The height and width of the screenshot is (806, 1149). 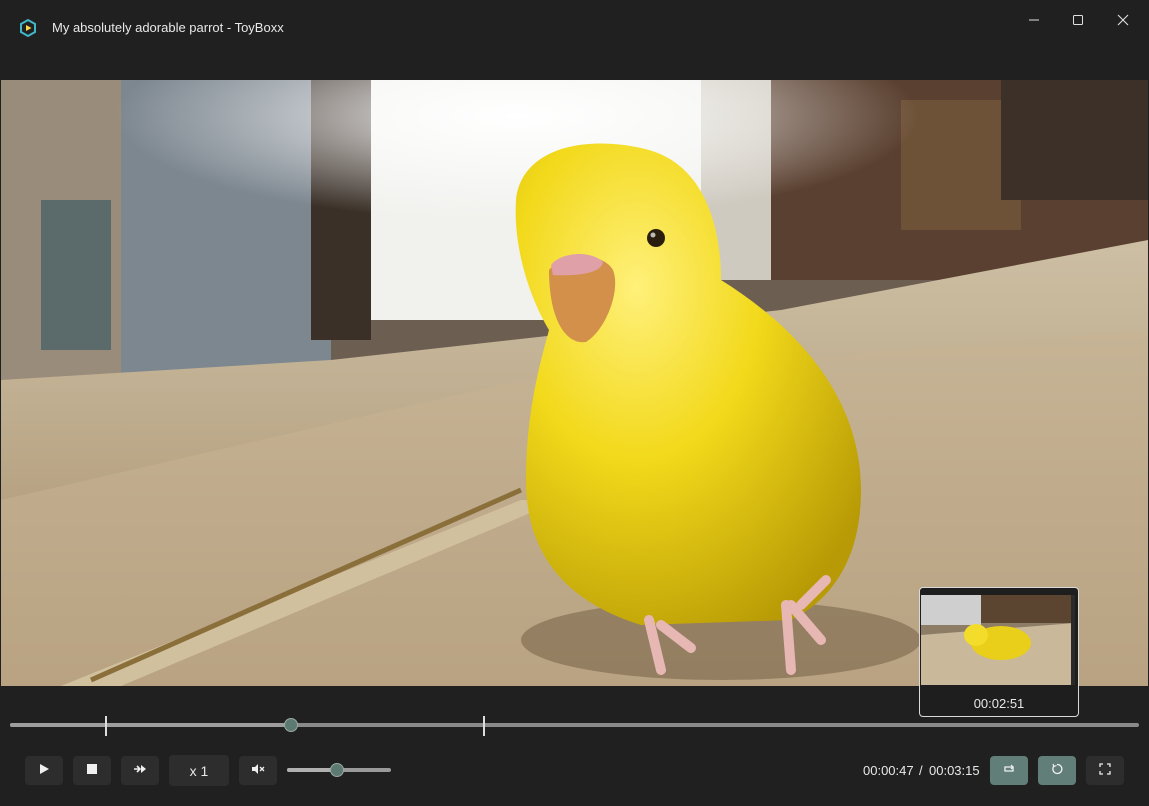 I want to click on play-button, so click(x=44, y=770).